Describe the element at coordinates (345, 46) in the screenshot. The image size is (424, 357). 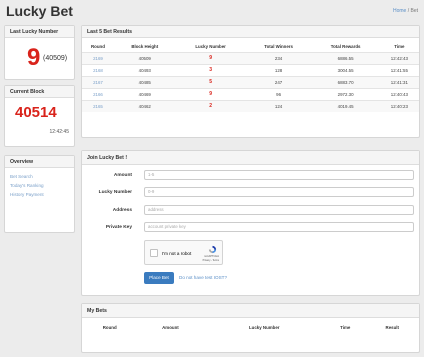
I see `col-total-rewards: Total Rewards` at that location.